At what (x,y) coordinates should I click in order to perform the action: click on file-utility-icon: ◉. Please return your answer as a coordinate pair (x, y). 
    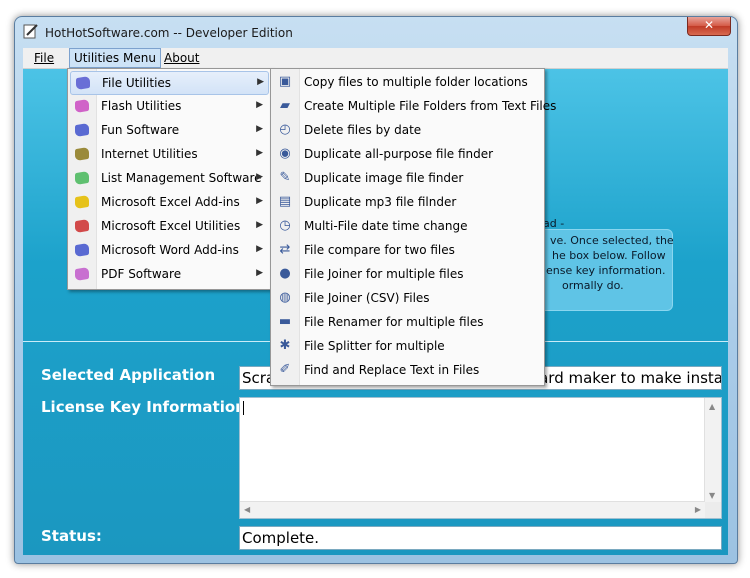
    Looking at the image, I should click on (285, 153).